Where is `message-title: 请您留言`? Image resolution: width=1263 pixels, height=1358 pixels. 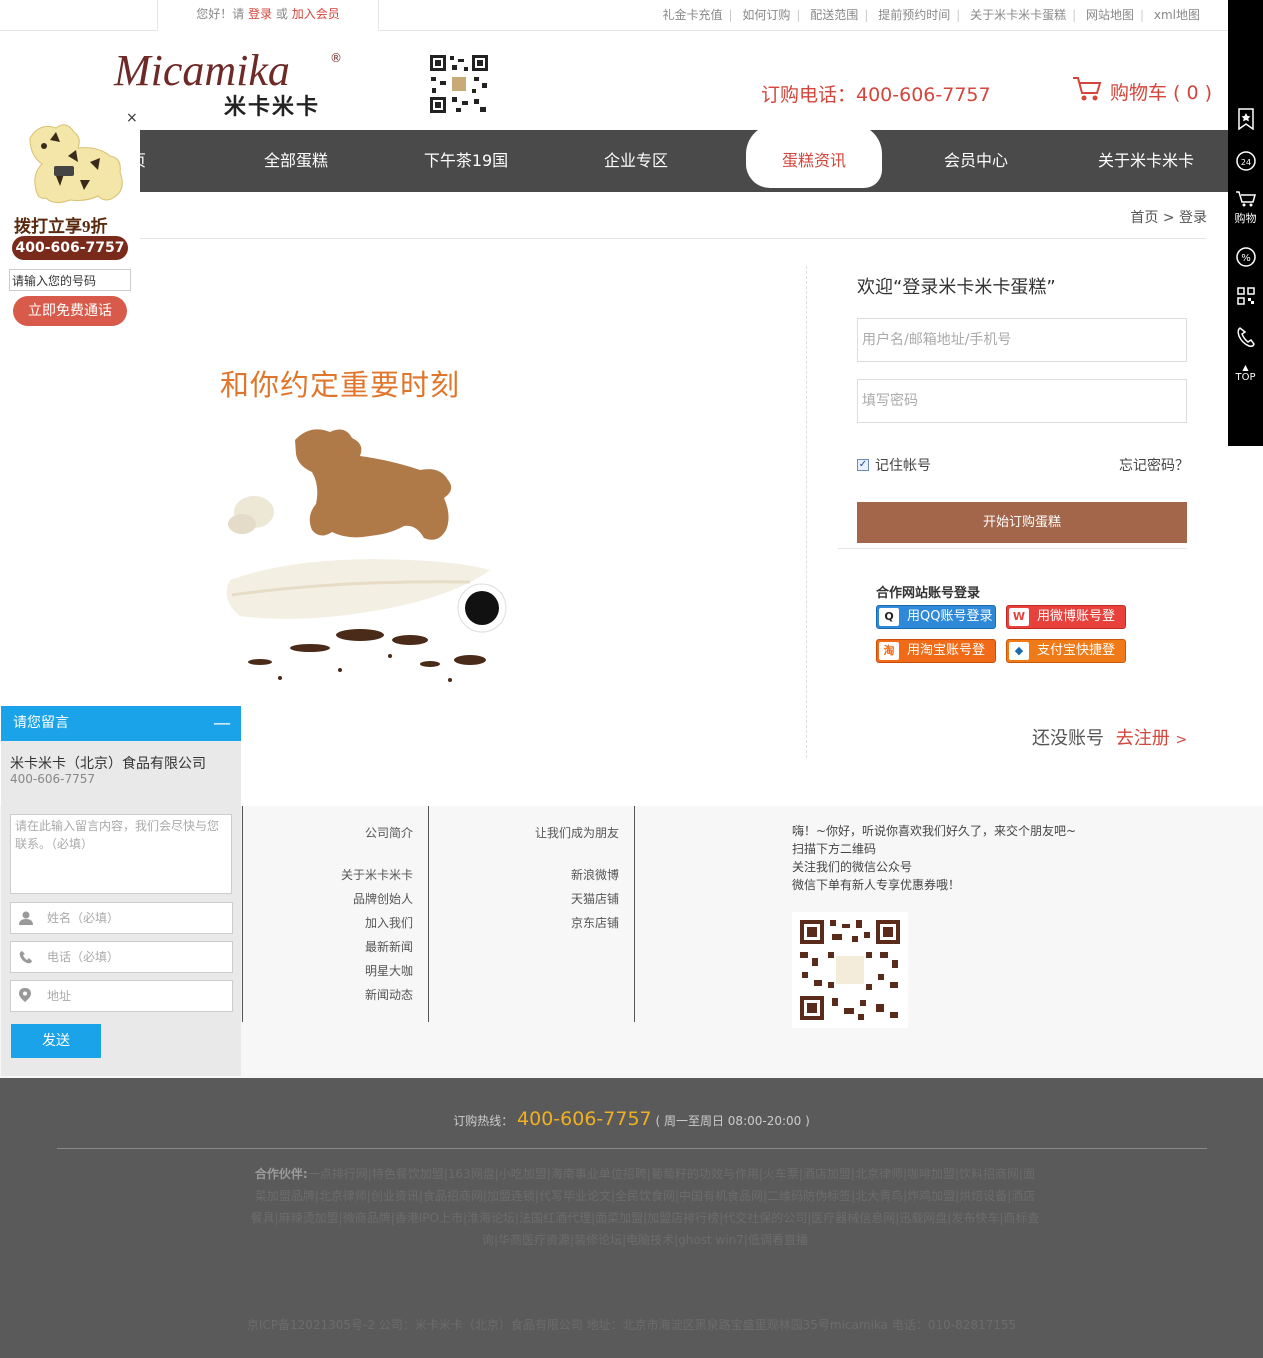 message-title: 请您留言 is located at coordinates (41, 723).